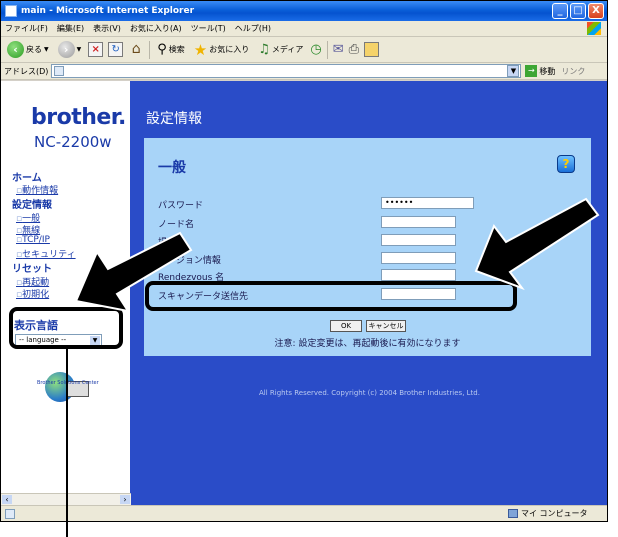 Image resolution: width=618 pixels, height=537 pixels. What do you see at coordinates (208, 28) in the screenshot?
I see `menu-tools: ツール(T)` at bounding box center [208, 28].